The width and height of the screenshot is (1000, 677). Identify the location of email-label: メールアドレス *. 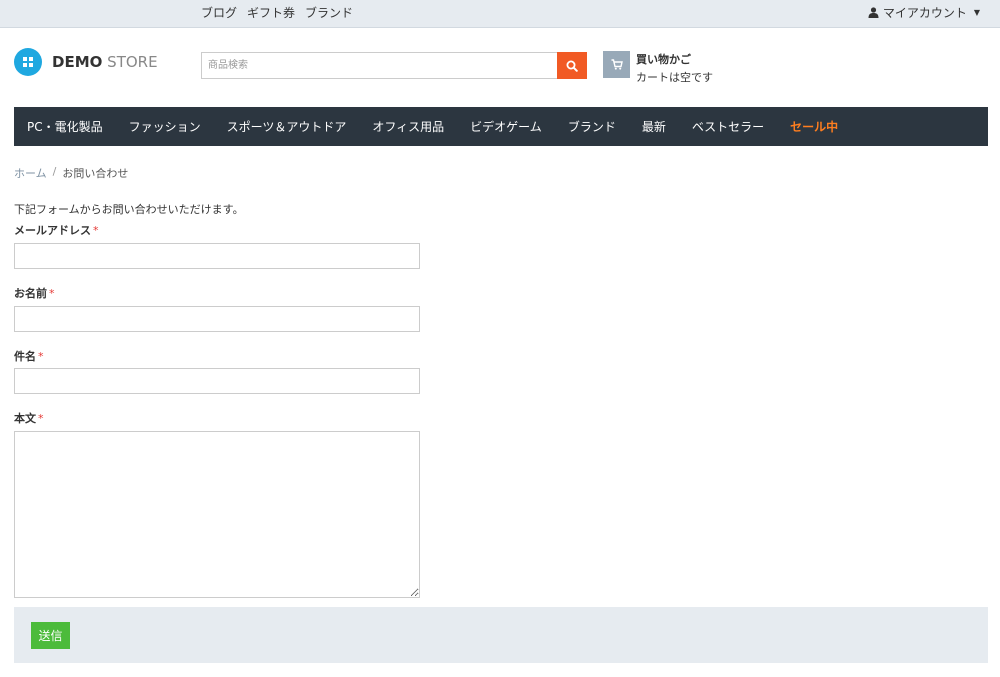
(56, 230).